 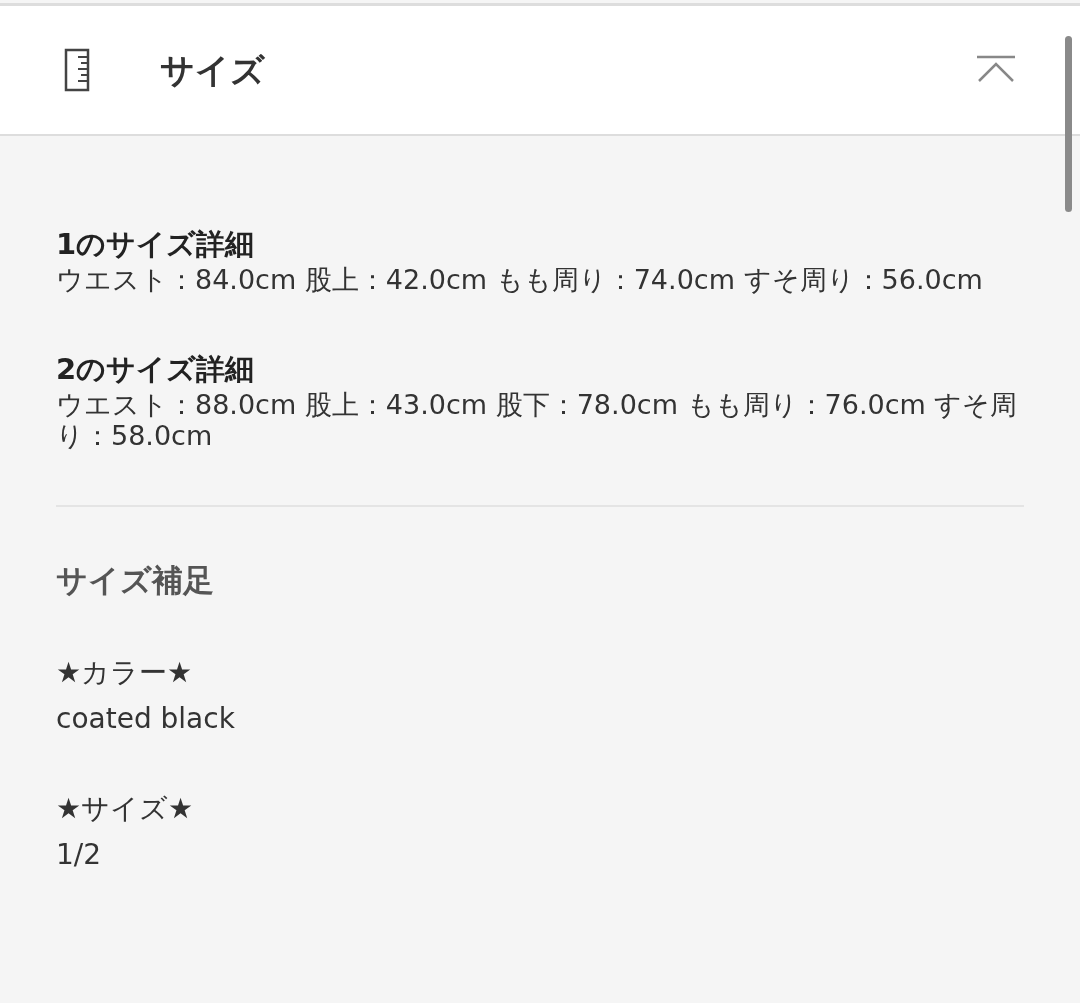 What do you see at coordinates (212, 70) in the screenshot?
I see `section-title: サイズ` at bounding box center [212, 70].